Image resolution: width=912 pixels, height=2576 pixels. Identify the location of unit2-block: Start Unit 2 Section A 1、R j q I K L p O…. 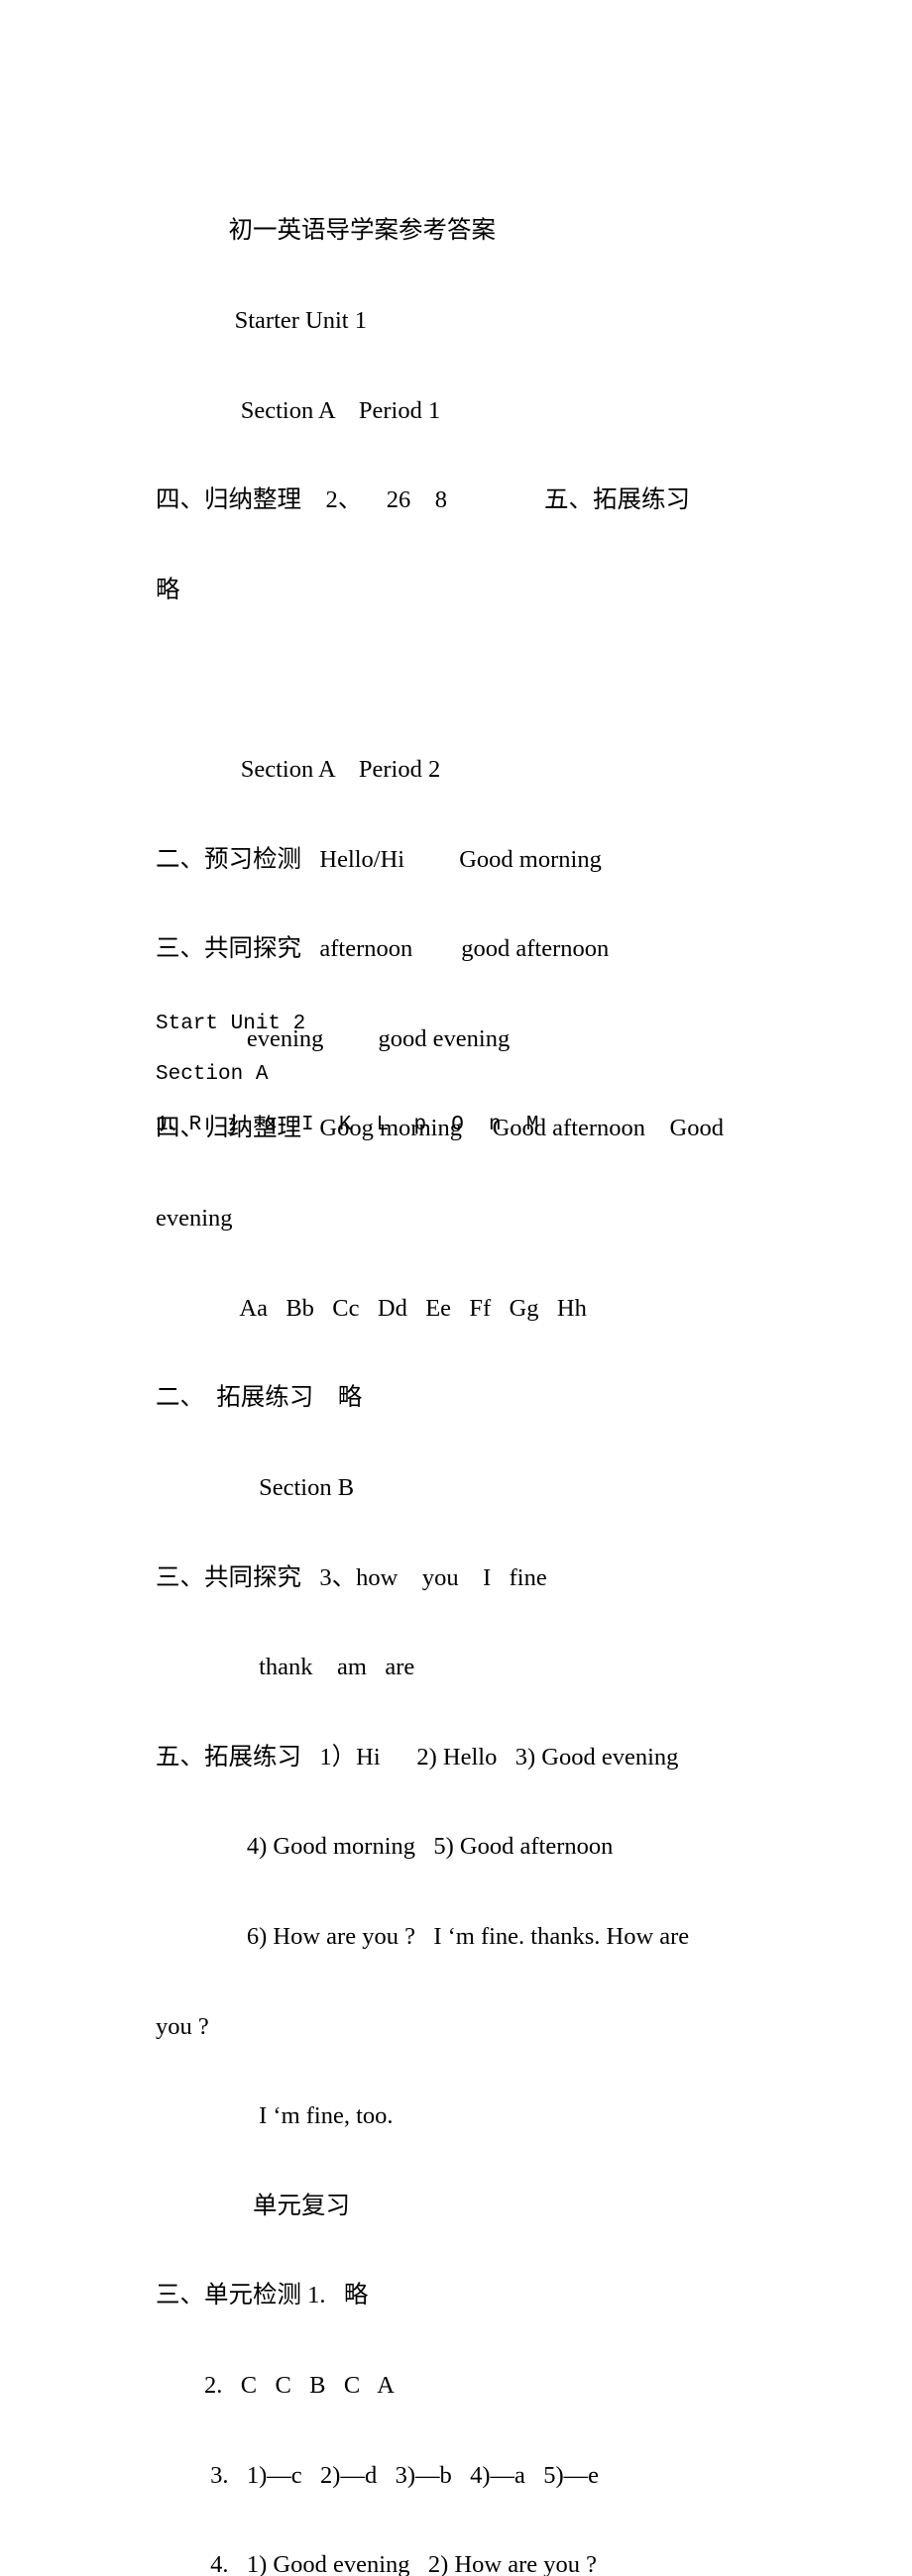
(473, 1074).